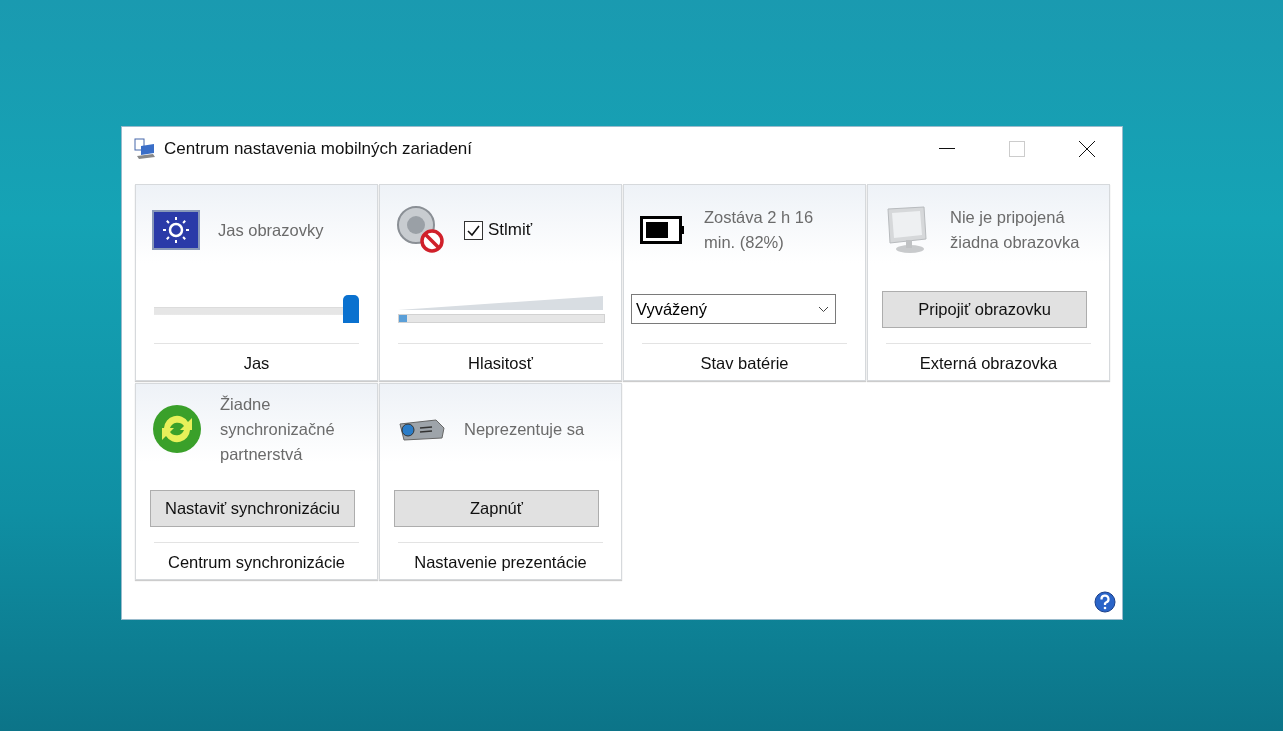 This screenshot has width=1283, height=731. Describe the element at coordinates (177, 429) in the screenshot. I see `sync-icon` at that location.